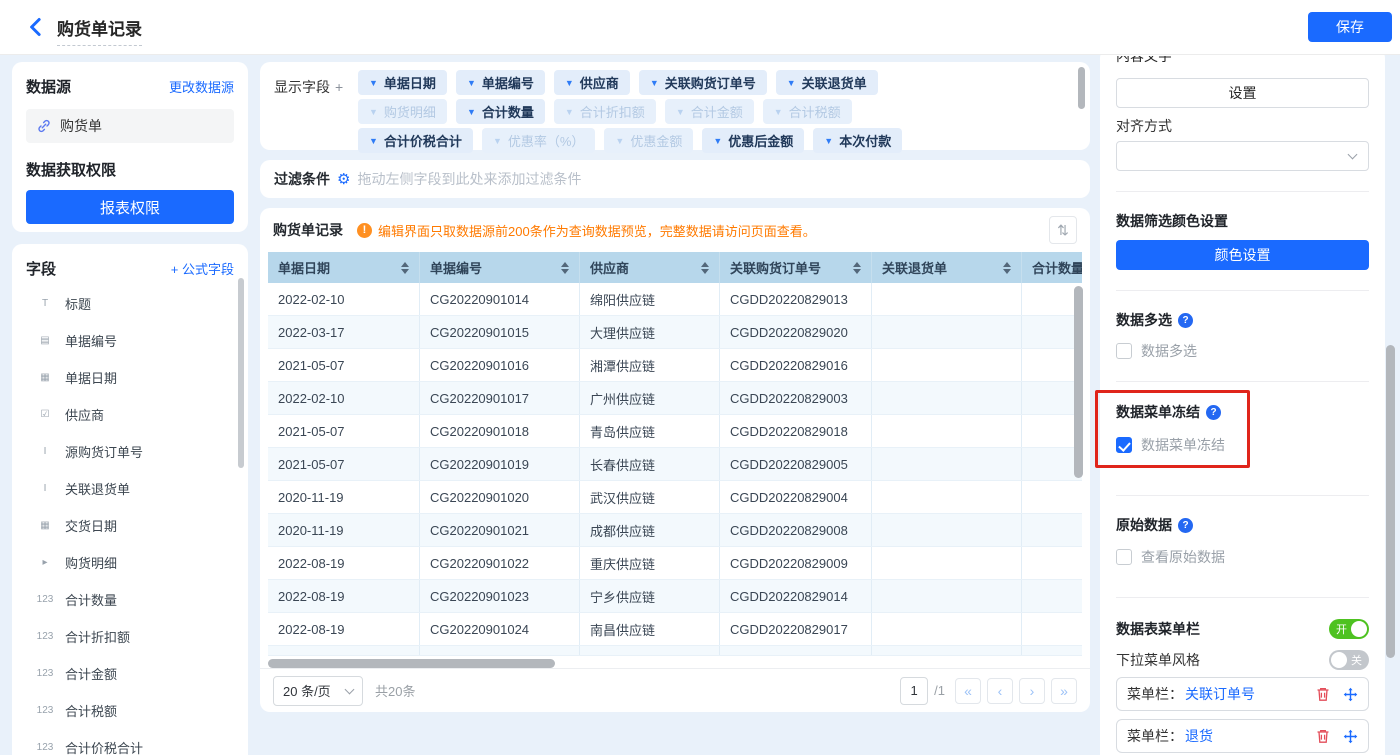 The width and height of the screenshot is (1400, 755). I want to click on display-field-chip: ▼ 合计数量, so click(500, 111).